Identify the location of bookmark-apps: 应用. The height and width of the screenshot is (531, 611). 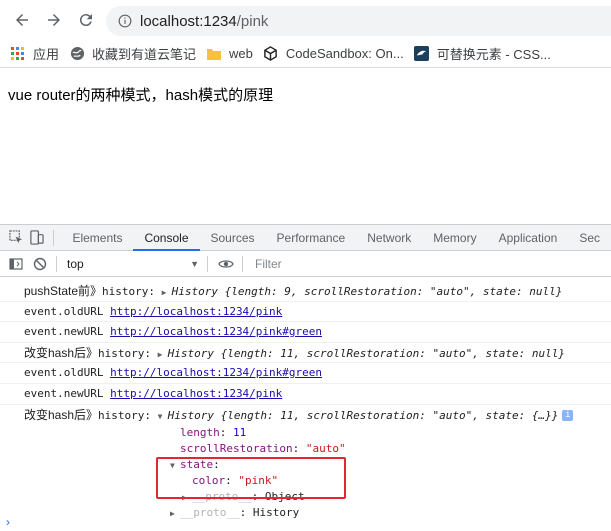
(34, 53).